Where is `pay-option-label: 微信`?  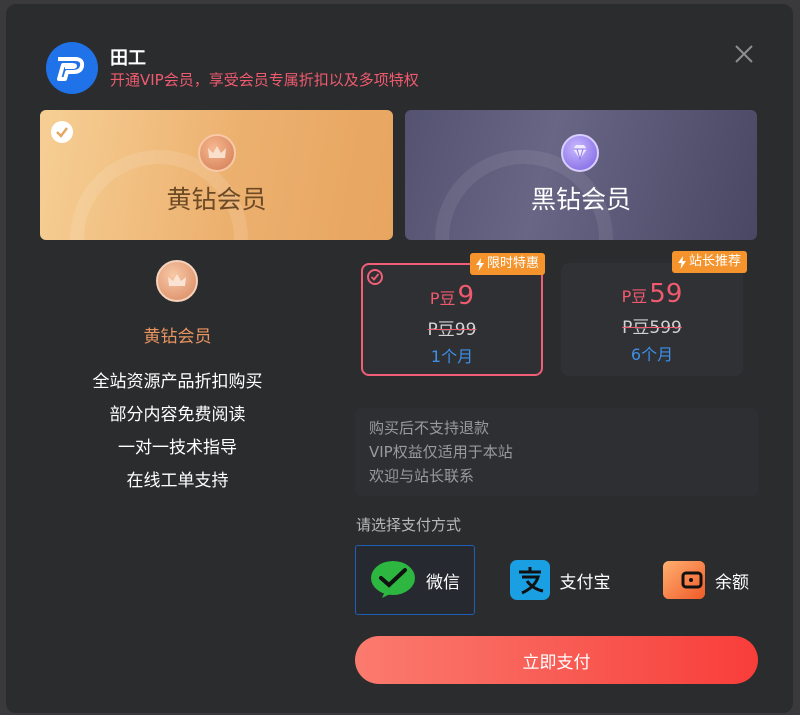
pay-option-label: 微信 is located at coordinates (443, 582).